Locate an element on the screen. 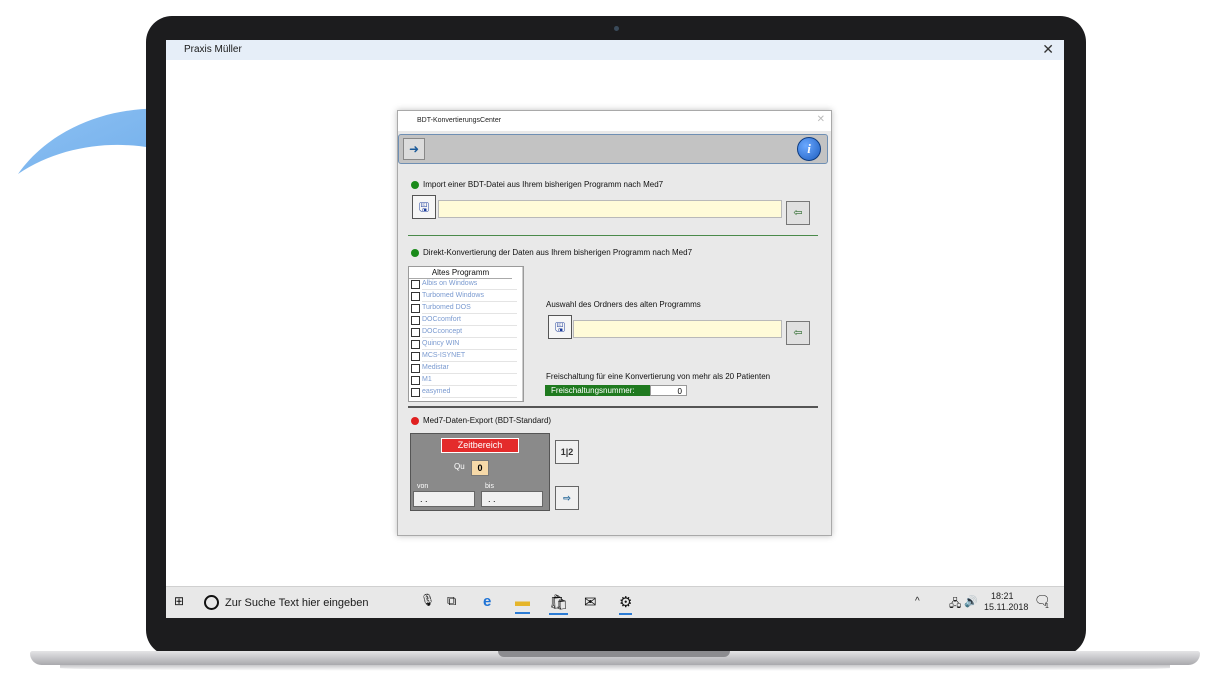 Image resolution: width=1210 pixels, height=693 pixels. folder-select-button: 🖫 is located at coordinates (560, 327).